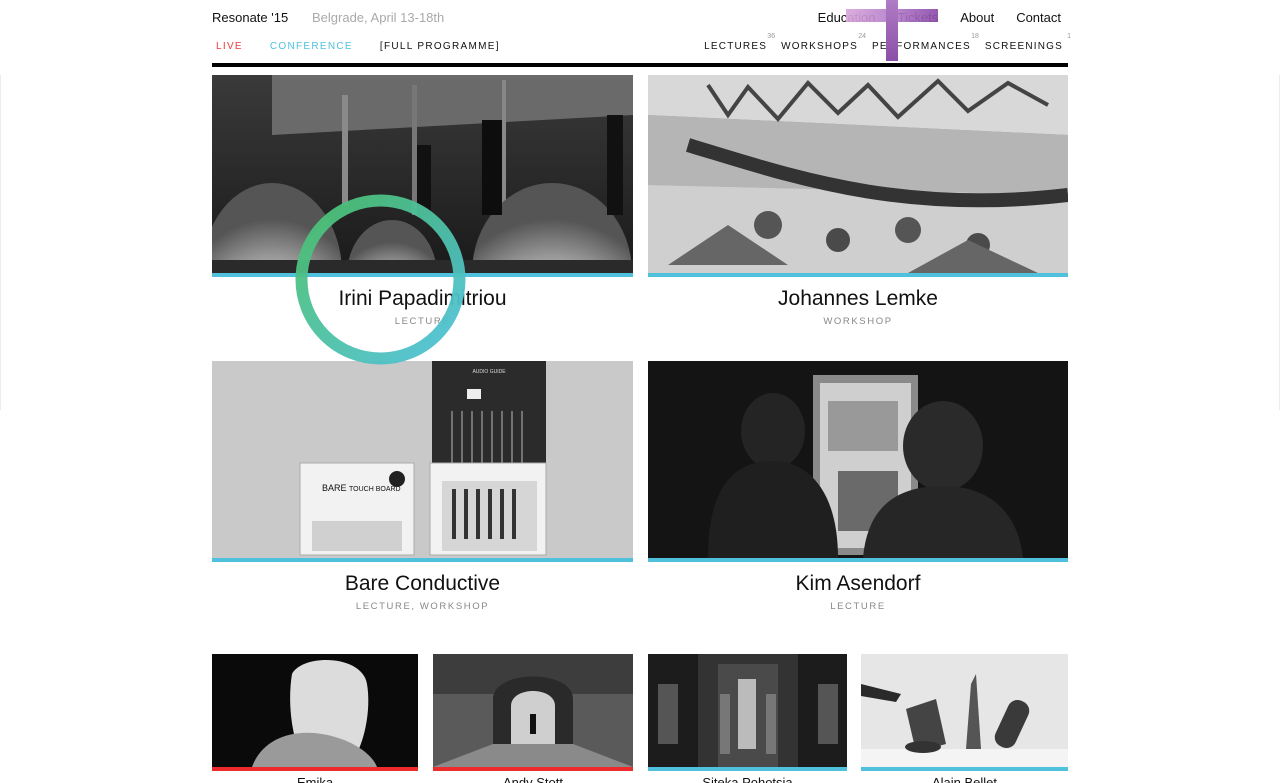 The height and width of the screenshot is (783, 1280). Describe the element at coordinates (250, 17) in the screenshot. I see `brand-link: Resonate '15` at that location.